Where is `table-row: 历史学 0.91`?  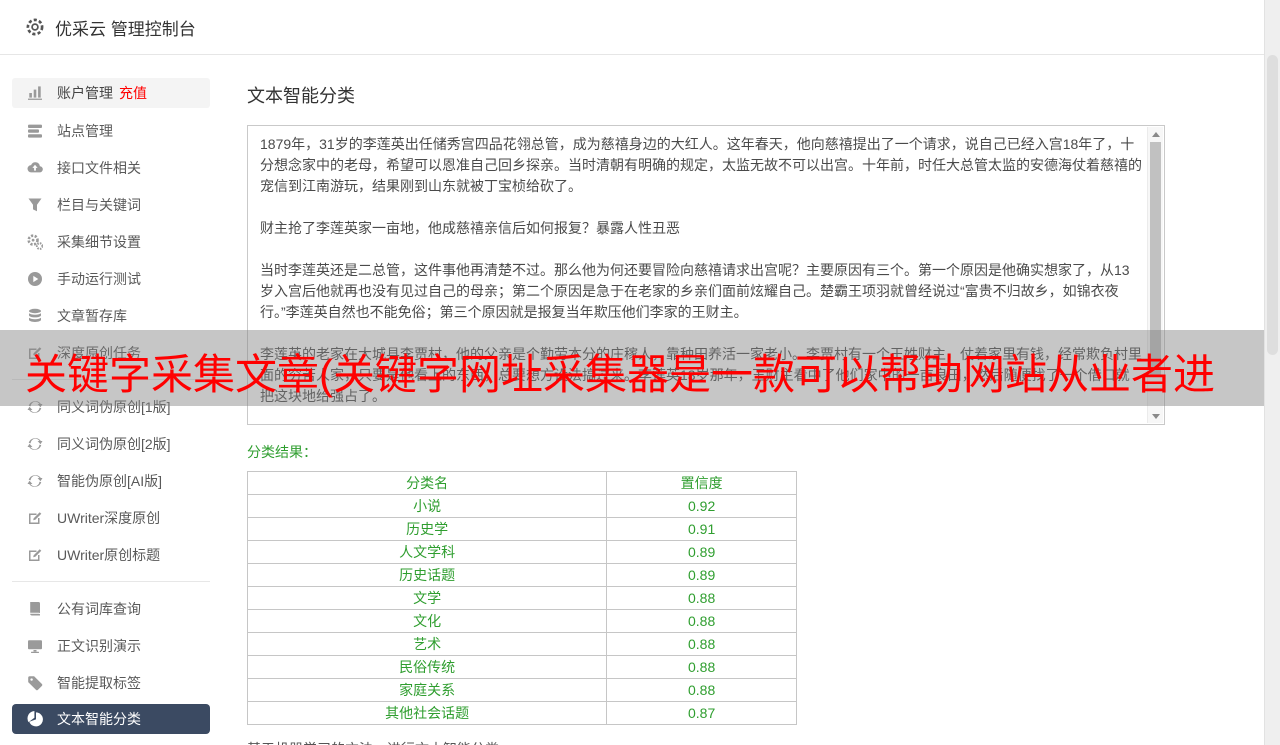 table-row: 历史学 0.91 is located at coordinates (521, 529).